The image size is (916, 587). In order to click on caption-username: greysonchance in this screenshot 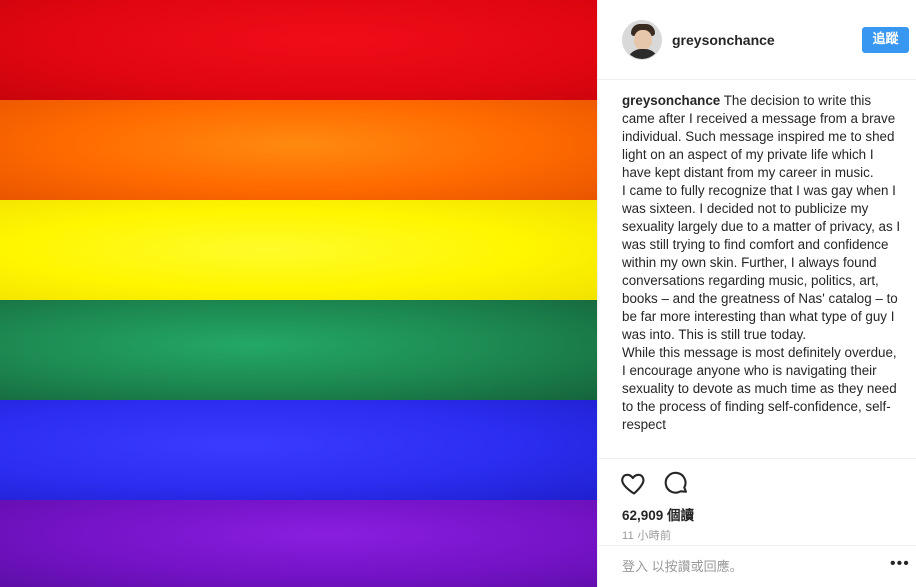, I will do `click(671, 100)`.